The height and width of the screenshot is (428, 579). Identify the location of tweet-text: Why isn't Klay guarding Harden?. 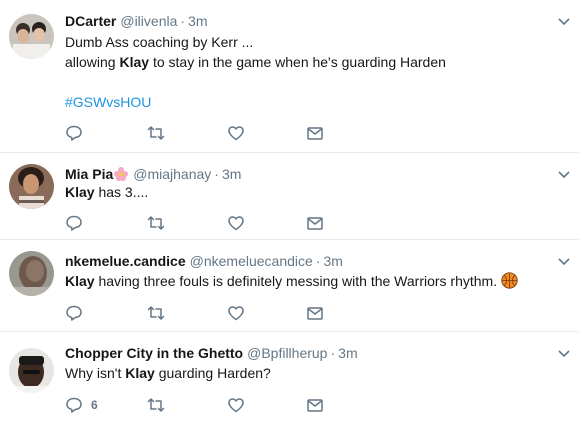
(168, 373).